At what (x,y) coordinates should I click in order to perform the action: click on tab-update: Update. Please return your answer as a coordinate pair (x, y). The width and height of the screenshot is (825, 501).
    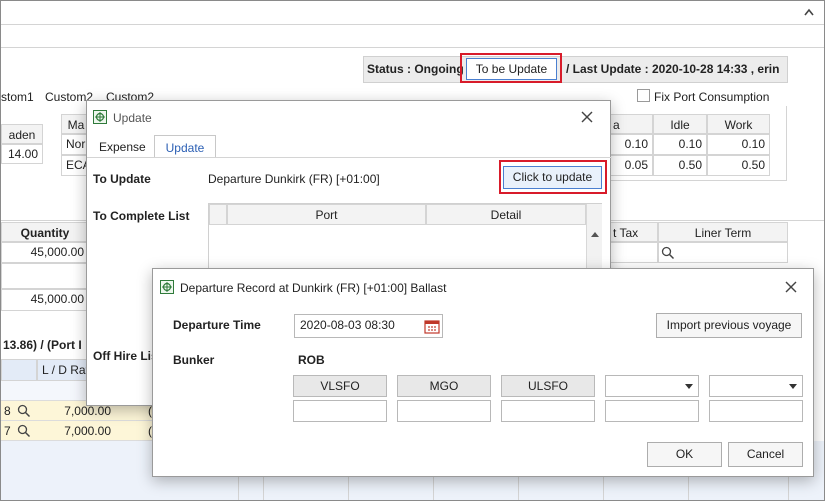
    Looking at the image, I should click on (185, 146).